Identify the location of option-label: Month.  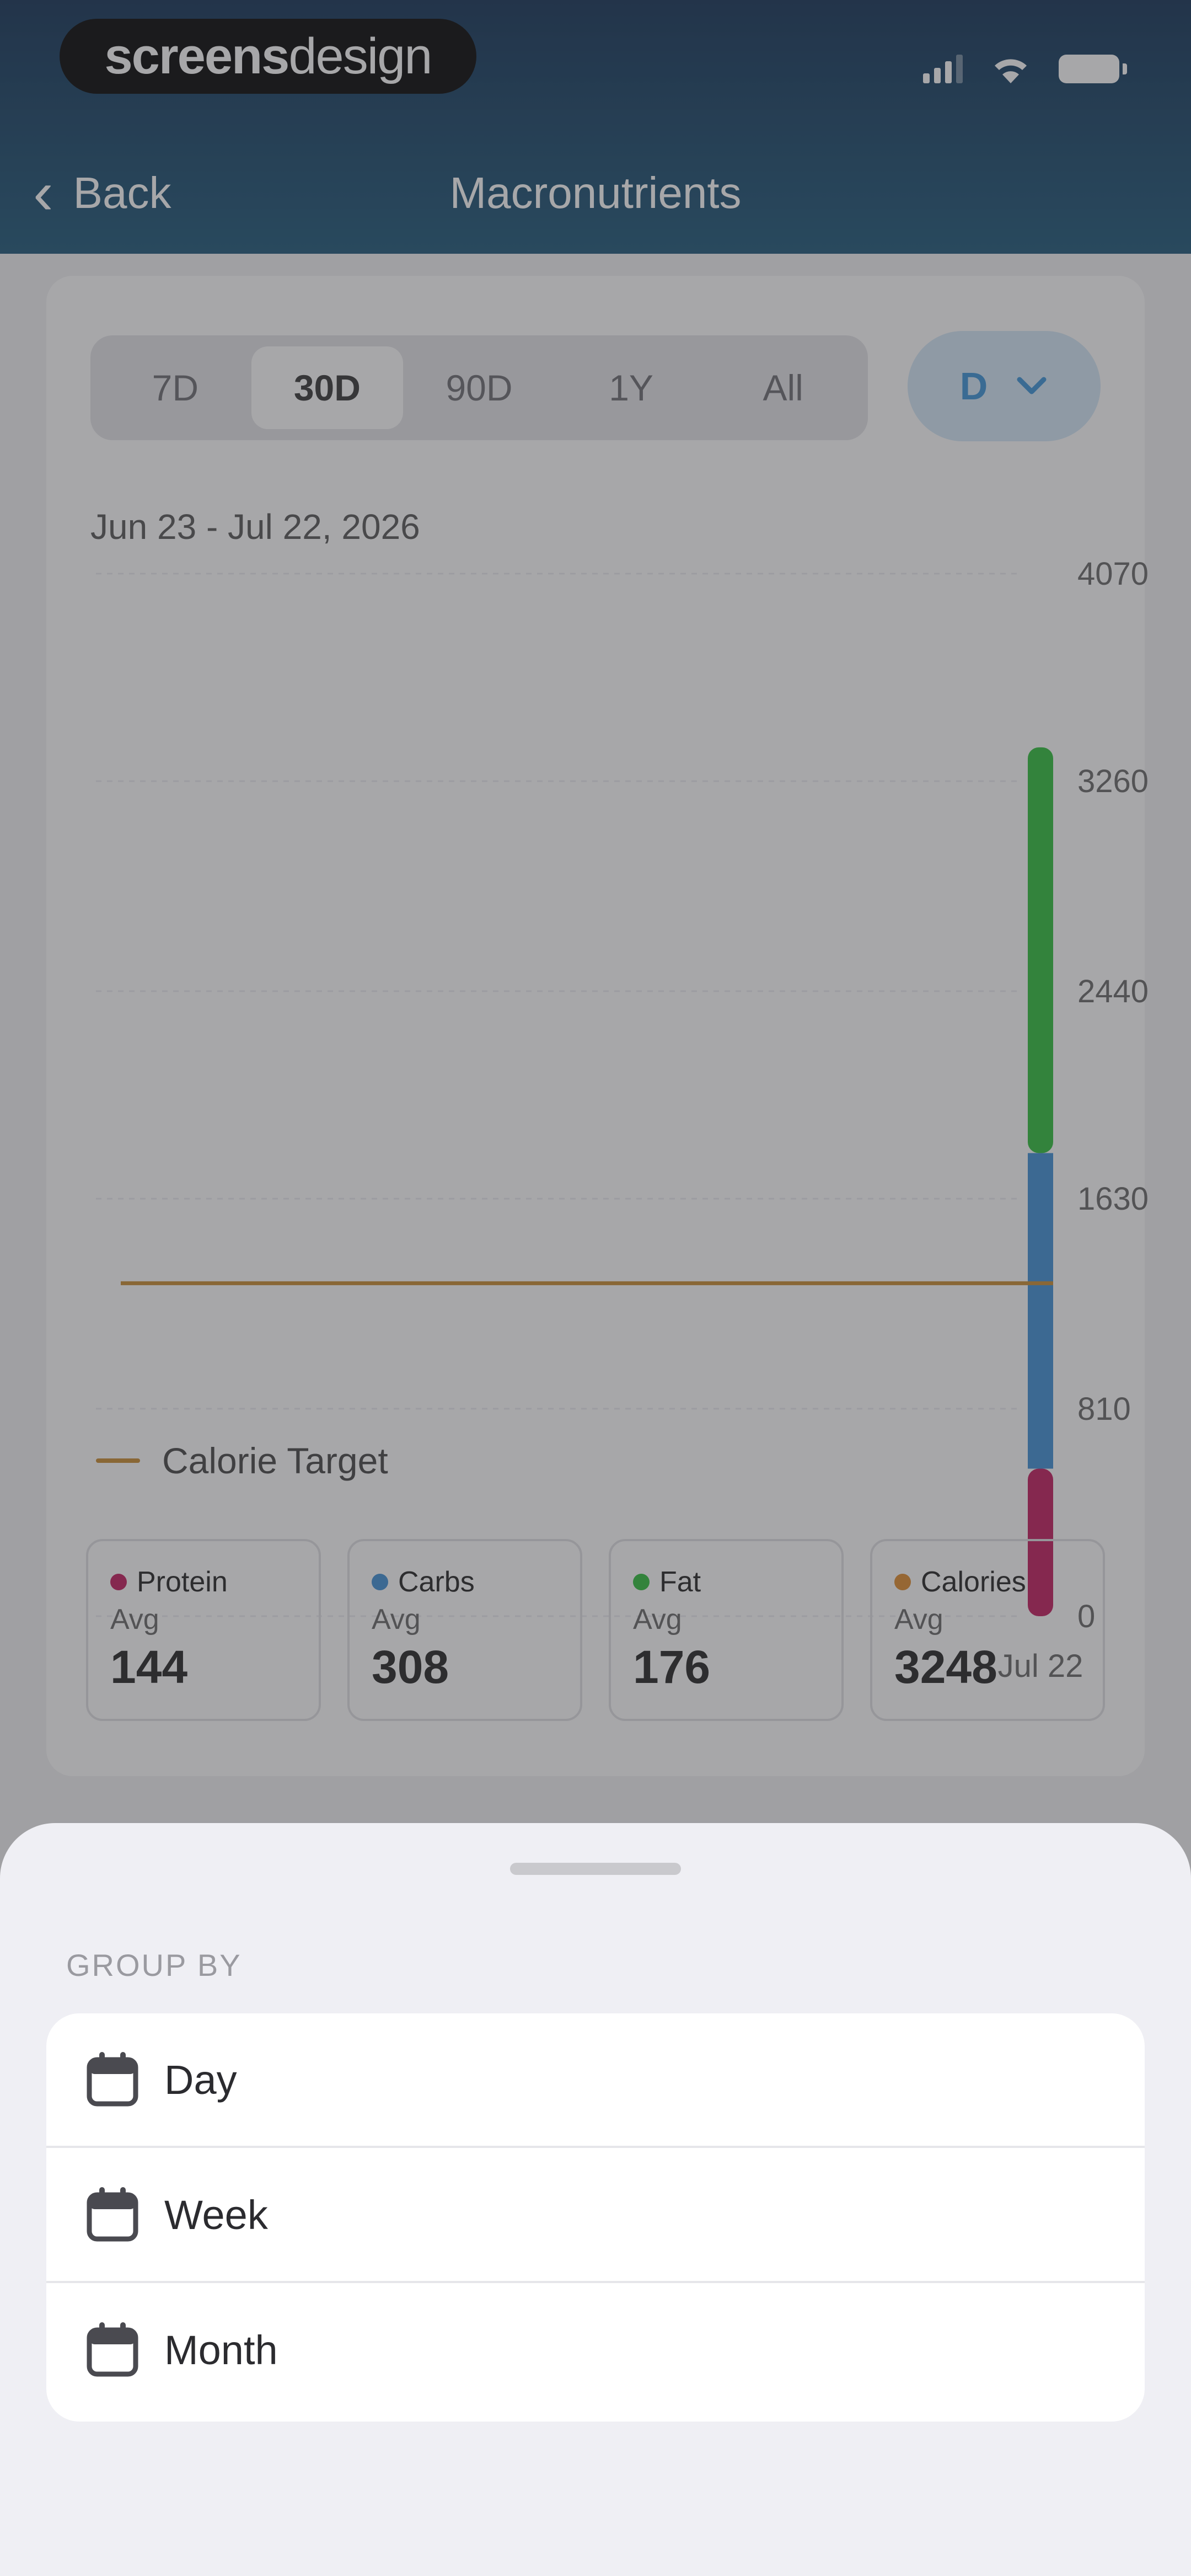
(221, 2350).